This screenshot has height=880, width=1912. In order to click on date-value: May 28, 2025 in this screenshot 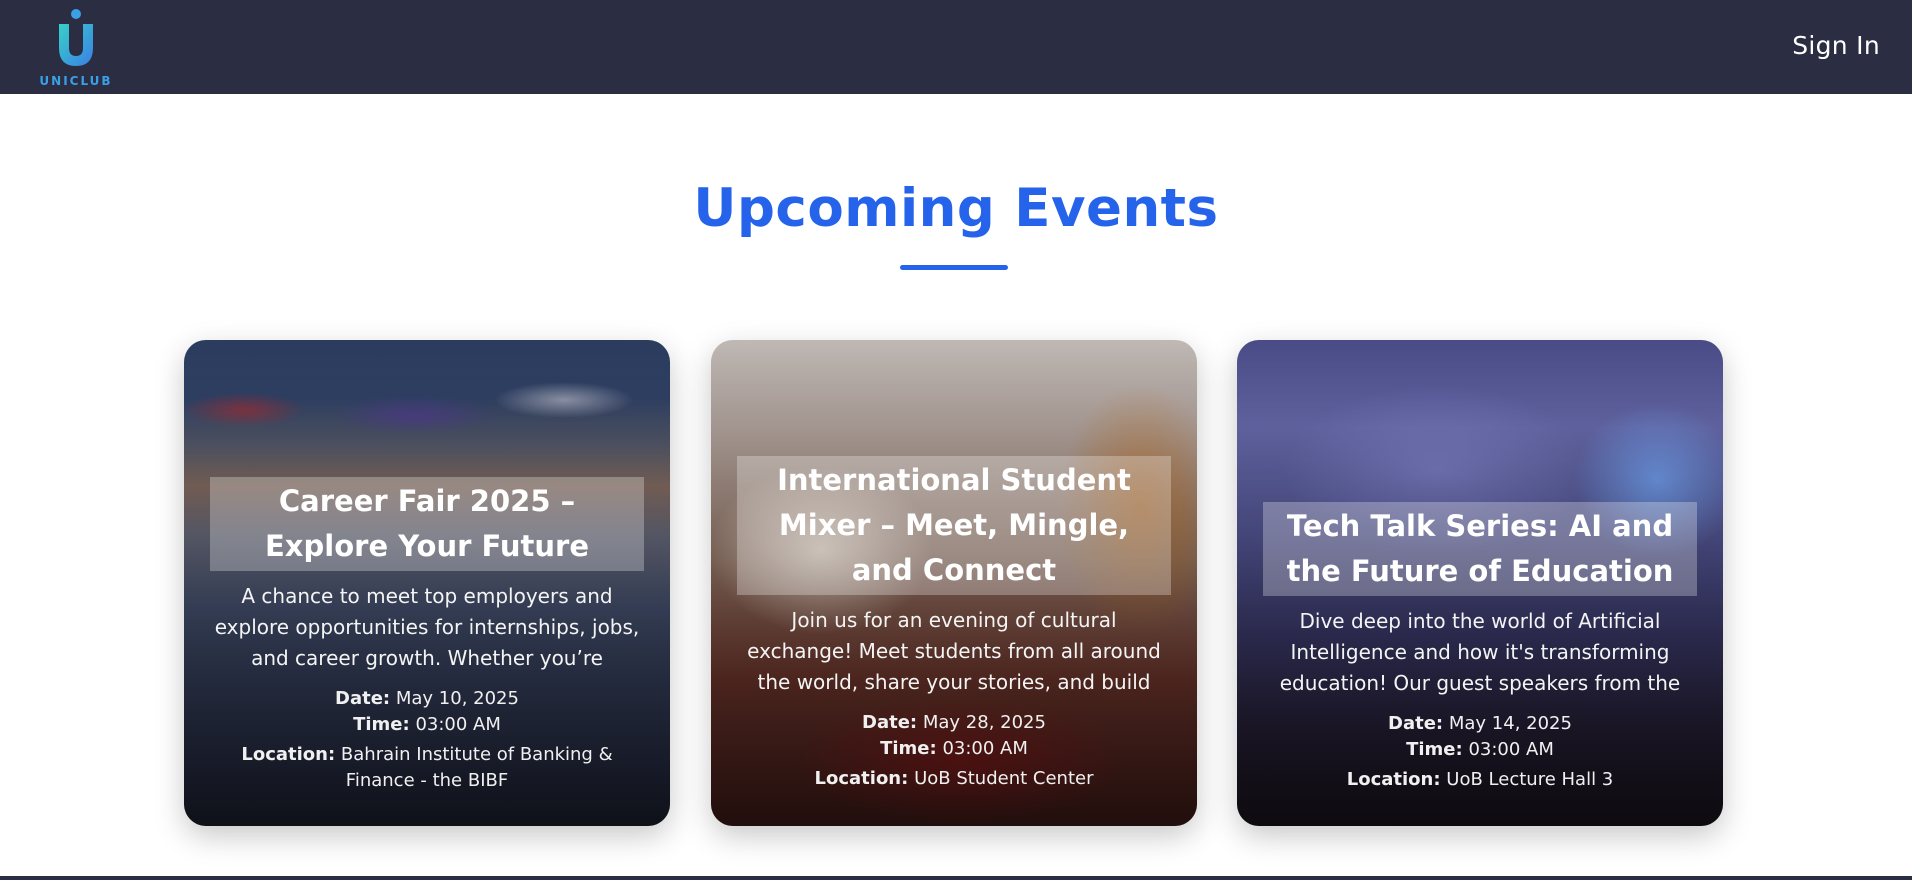, I will do `click(984, 722)`.